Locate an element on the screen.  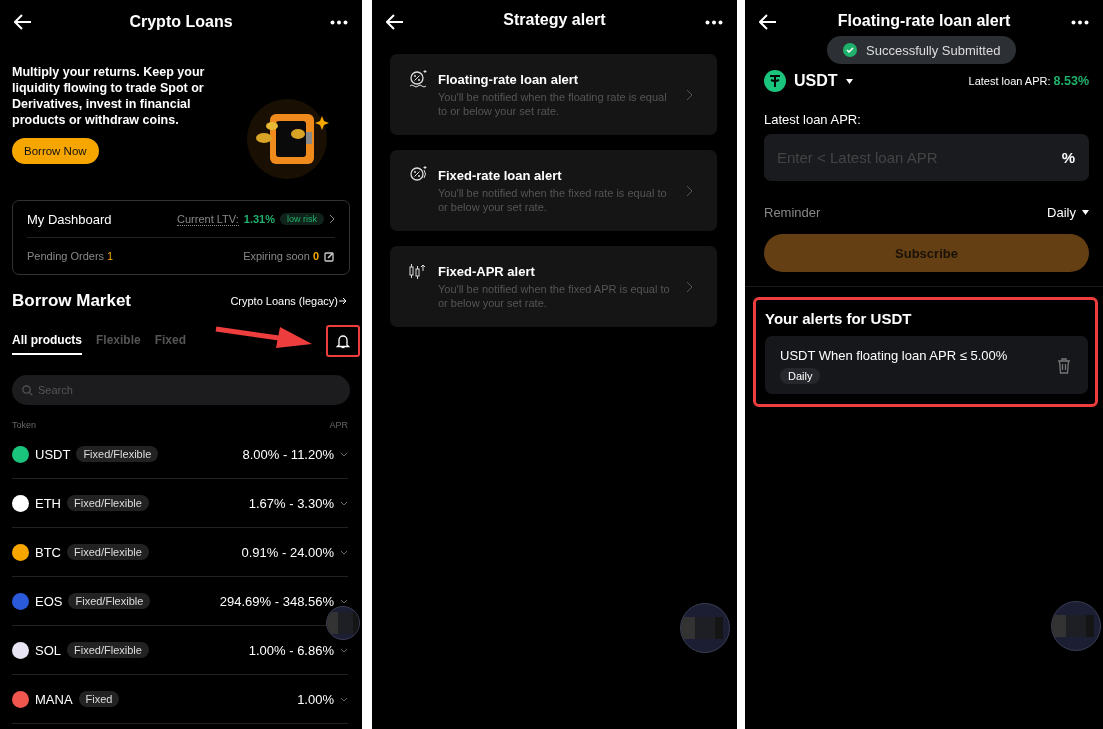
arrow-icon is located at coordinates (343, 301).